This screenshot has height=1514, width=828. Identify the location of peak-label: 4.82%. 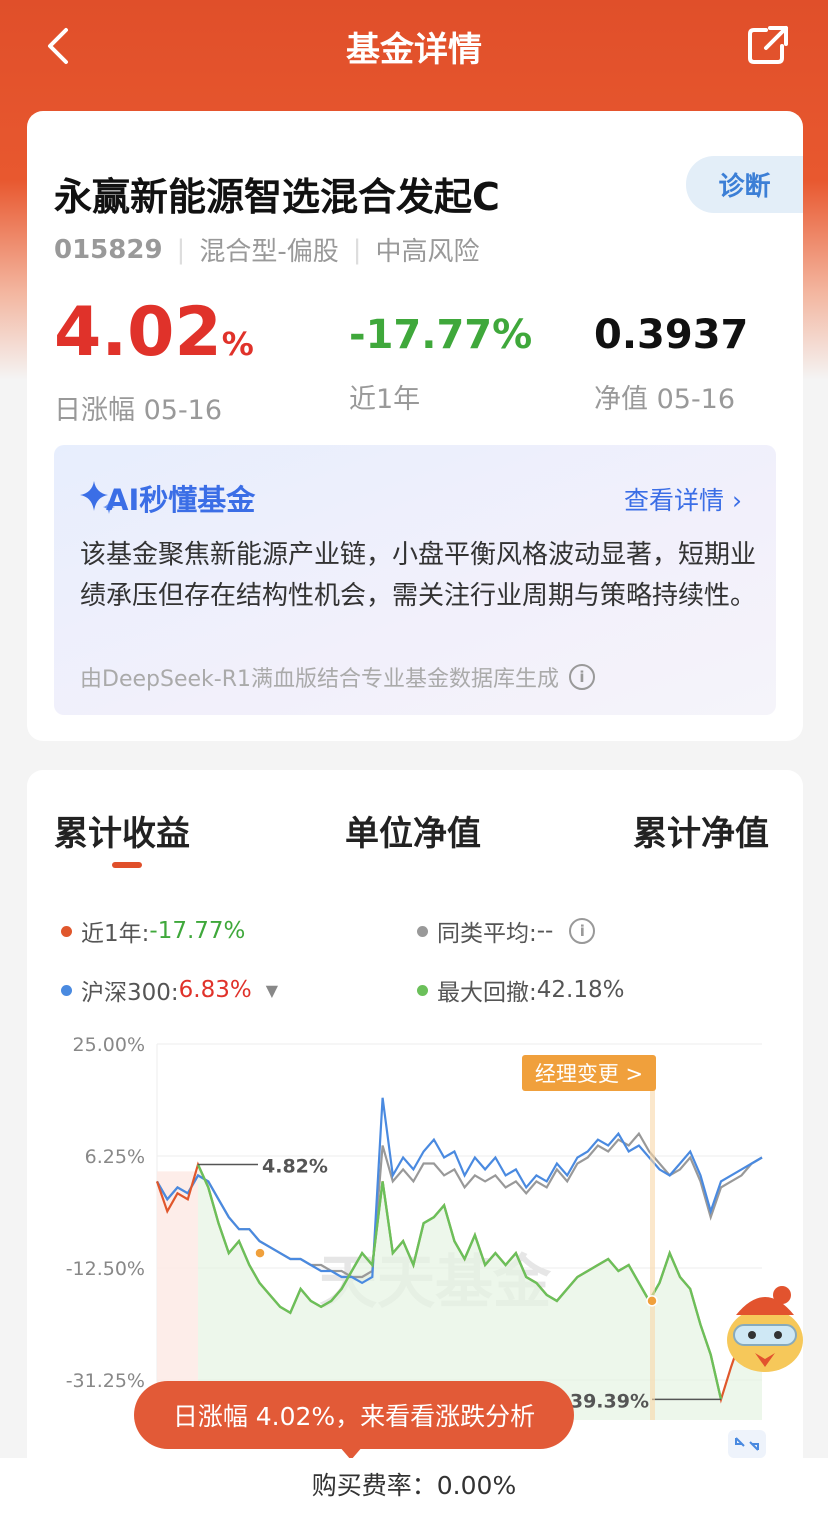
(295, 1167).